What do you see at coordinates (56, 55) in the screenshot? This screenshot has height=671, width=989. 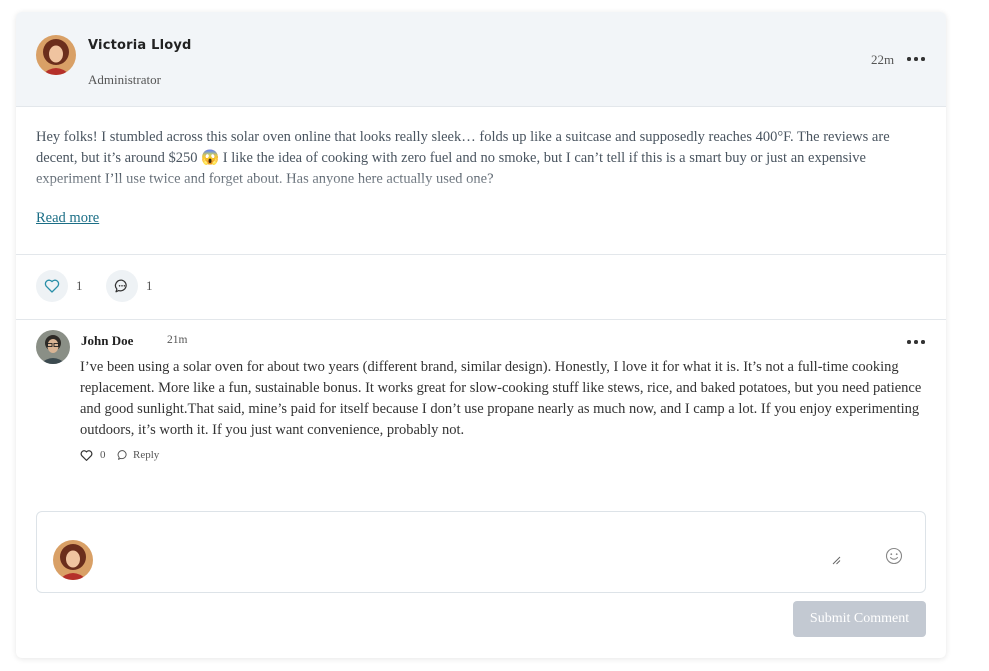 I see `author-avatar` at bounding box center [56, 55].